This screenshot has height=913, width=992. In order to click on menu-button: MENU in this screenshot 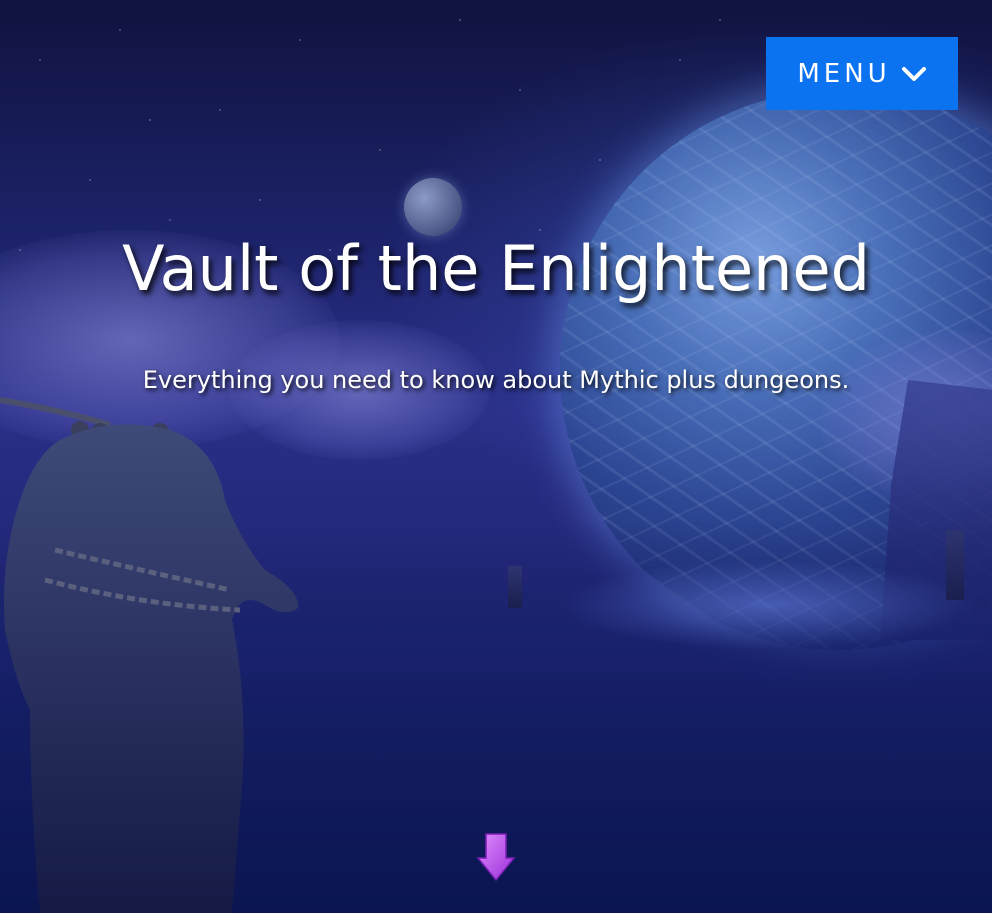, I will do `click(862, 73)`.